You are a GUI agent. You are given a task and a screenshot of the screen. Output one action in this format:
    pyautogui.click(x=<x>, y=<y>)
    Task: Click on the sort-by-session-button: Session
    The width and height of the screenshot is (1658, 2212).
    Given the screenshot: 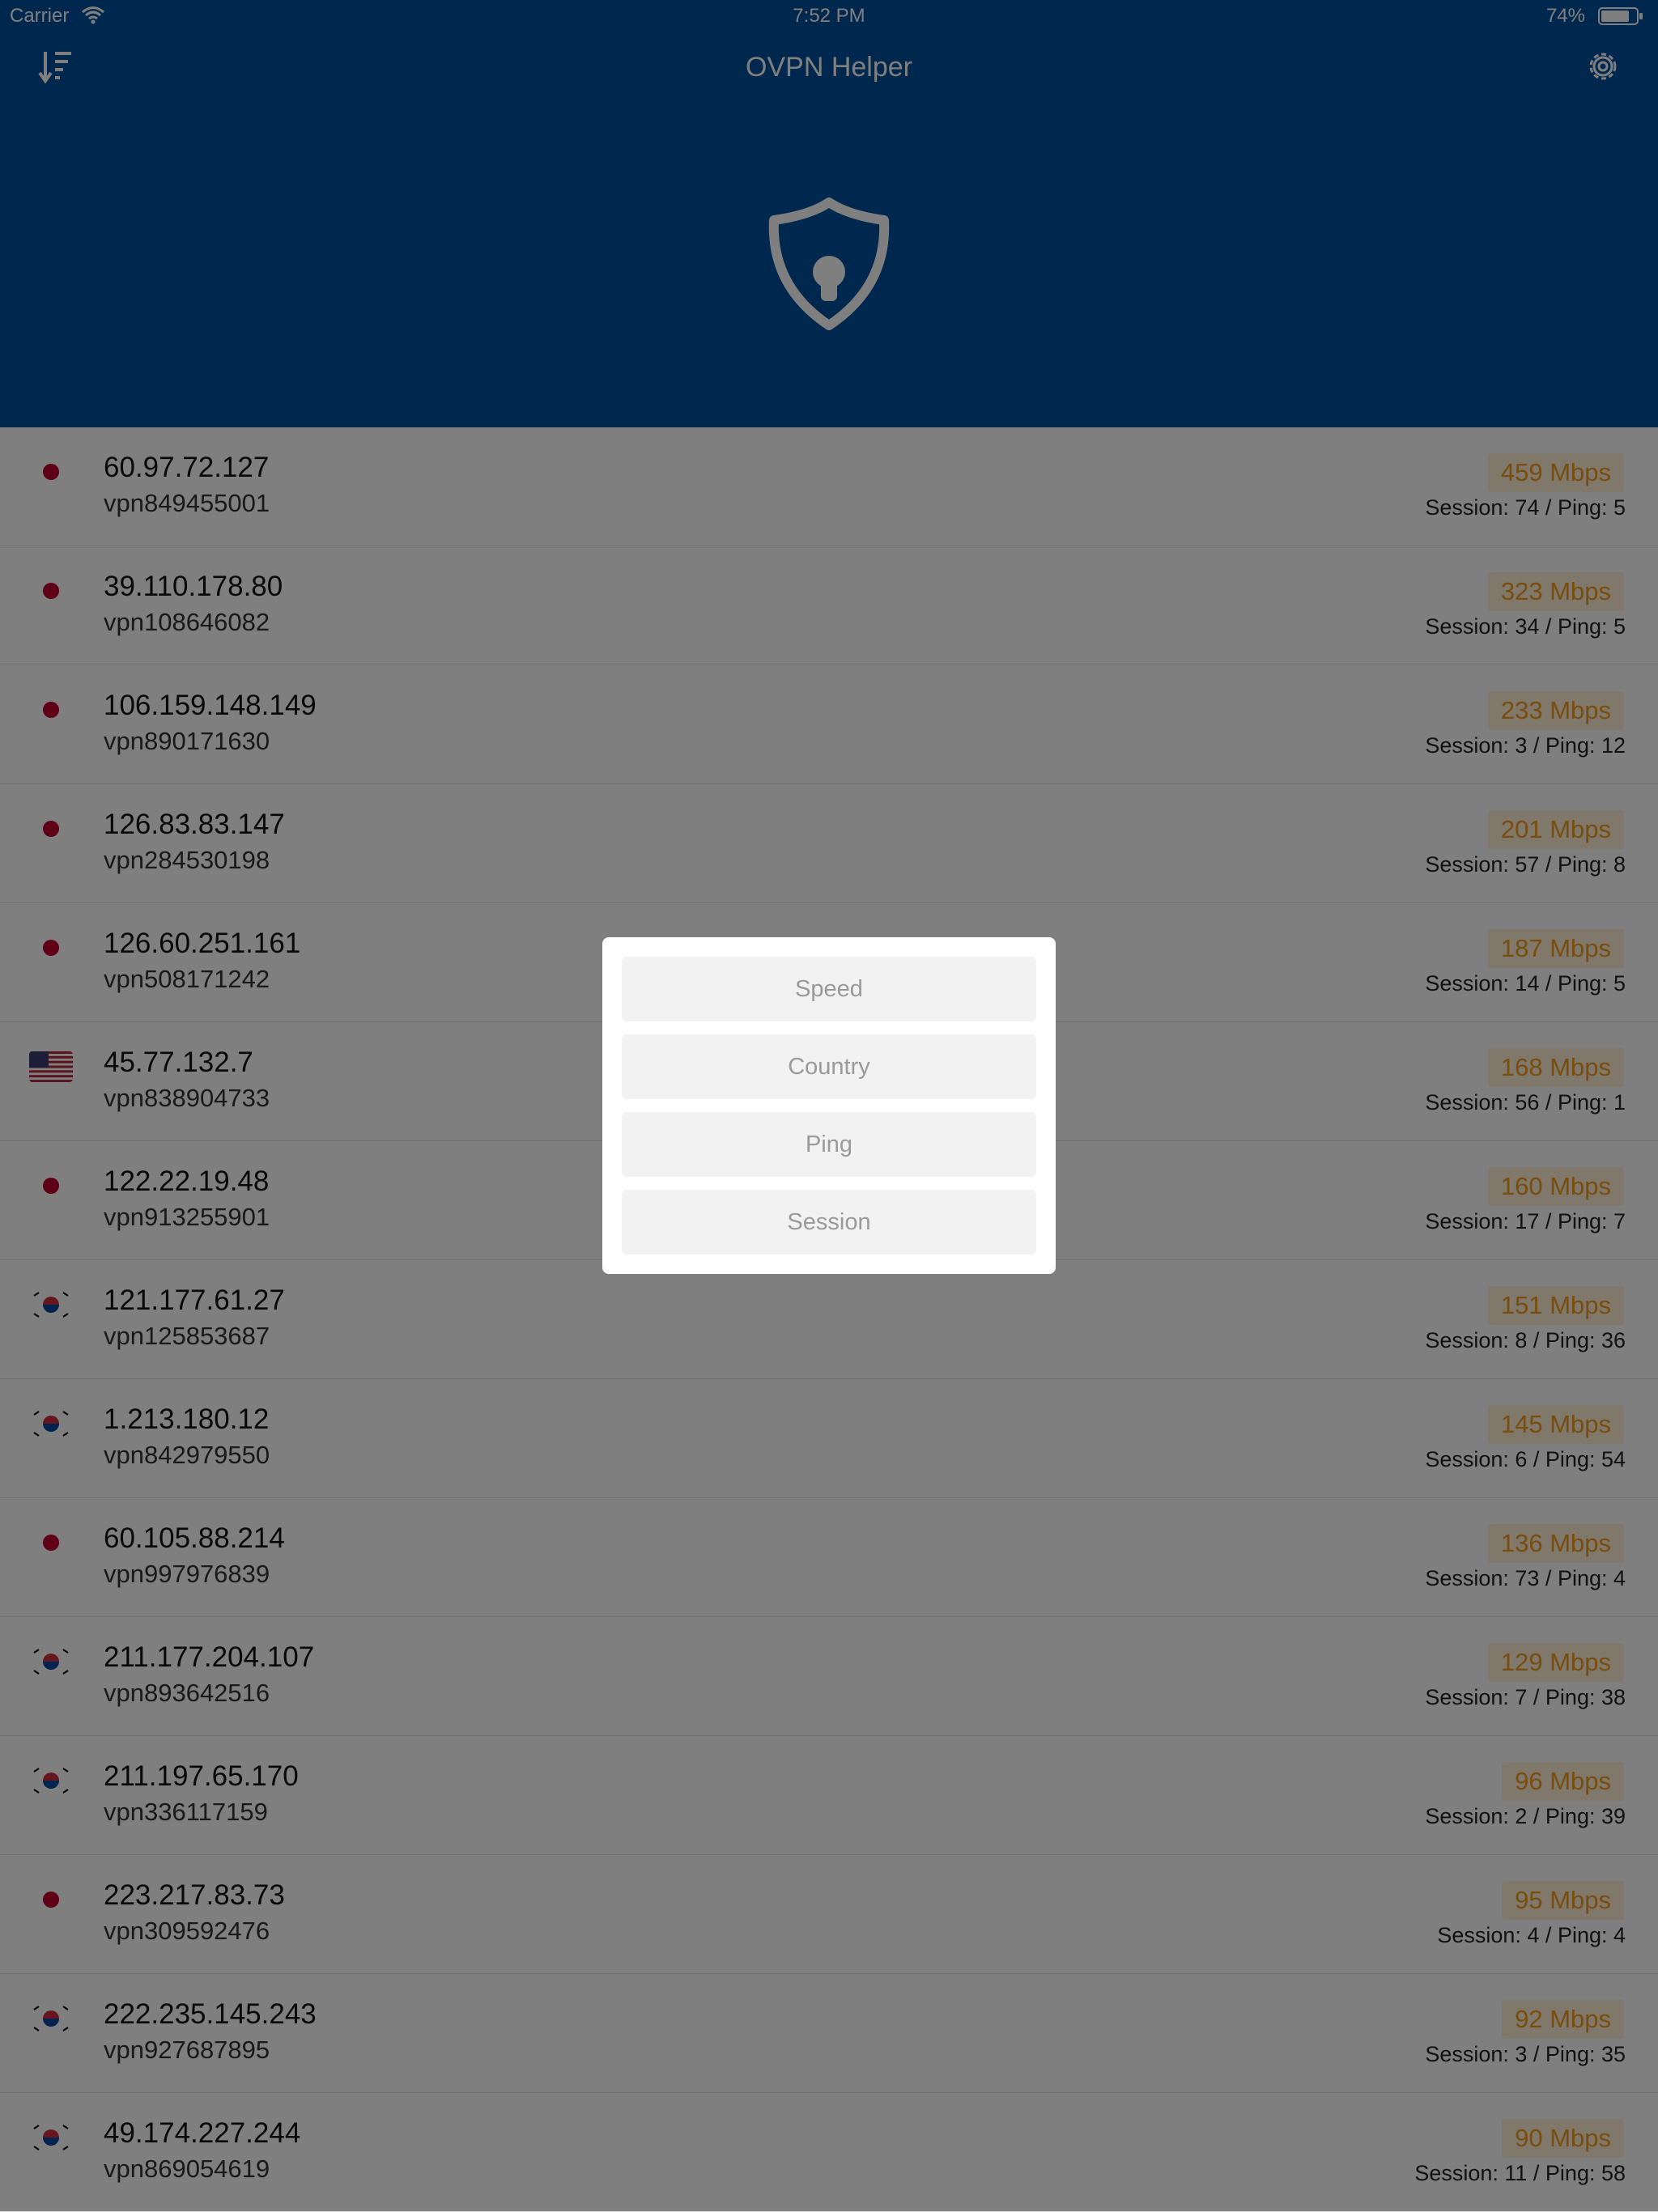 What is the action you would take?
    pyautogui.click(x=829, y=1222)
    